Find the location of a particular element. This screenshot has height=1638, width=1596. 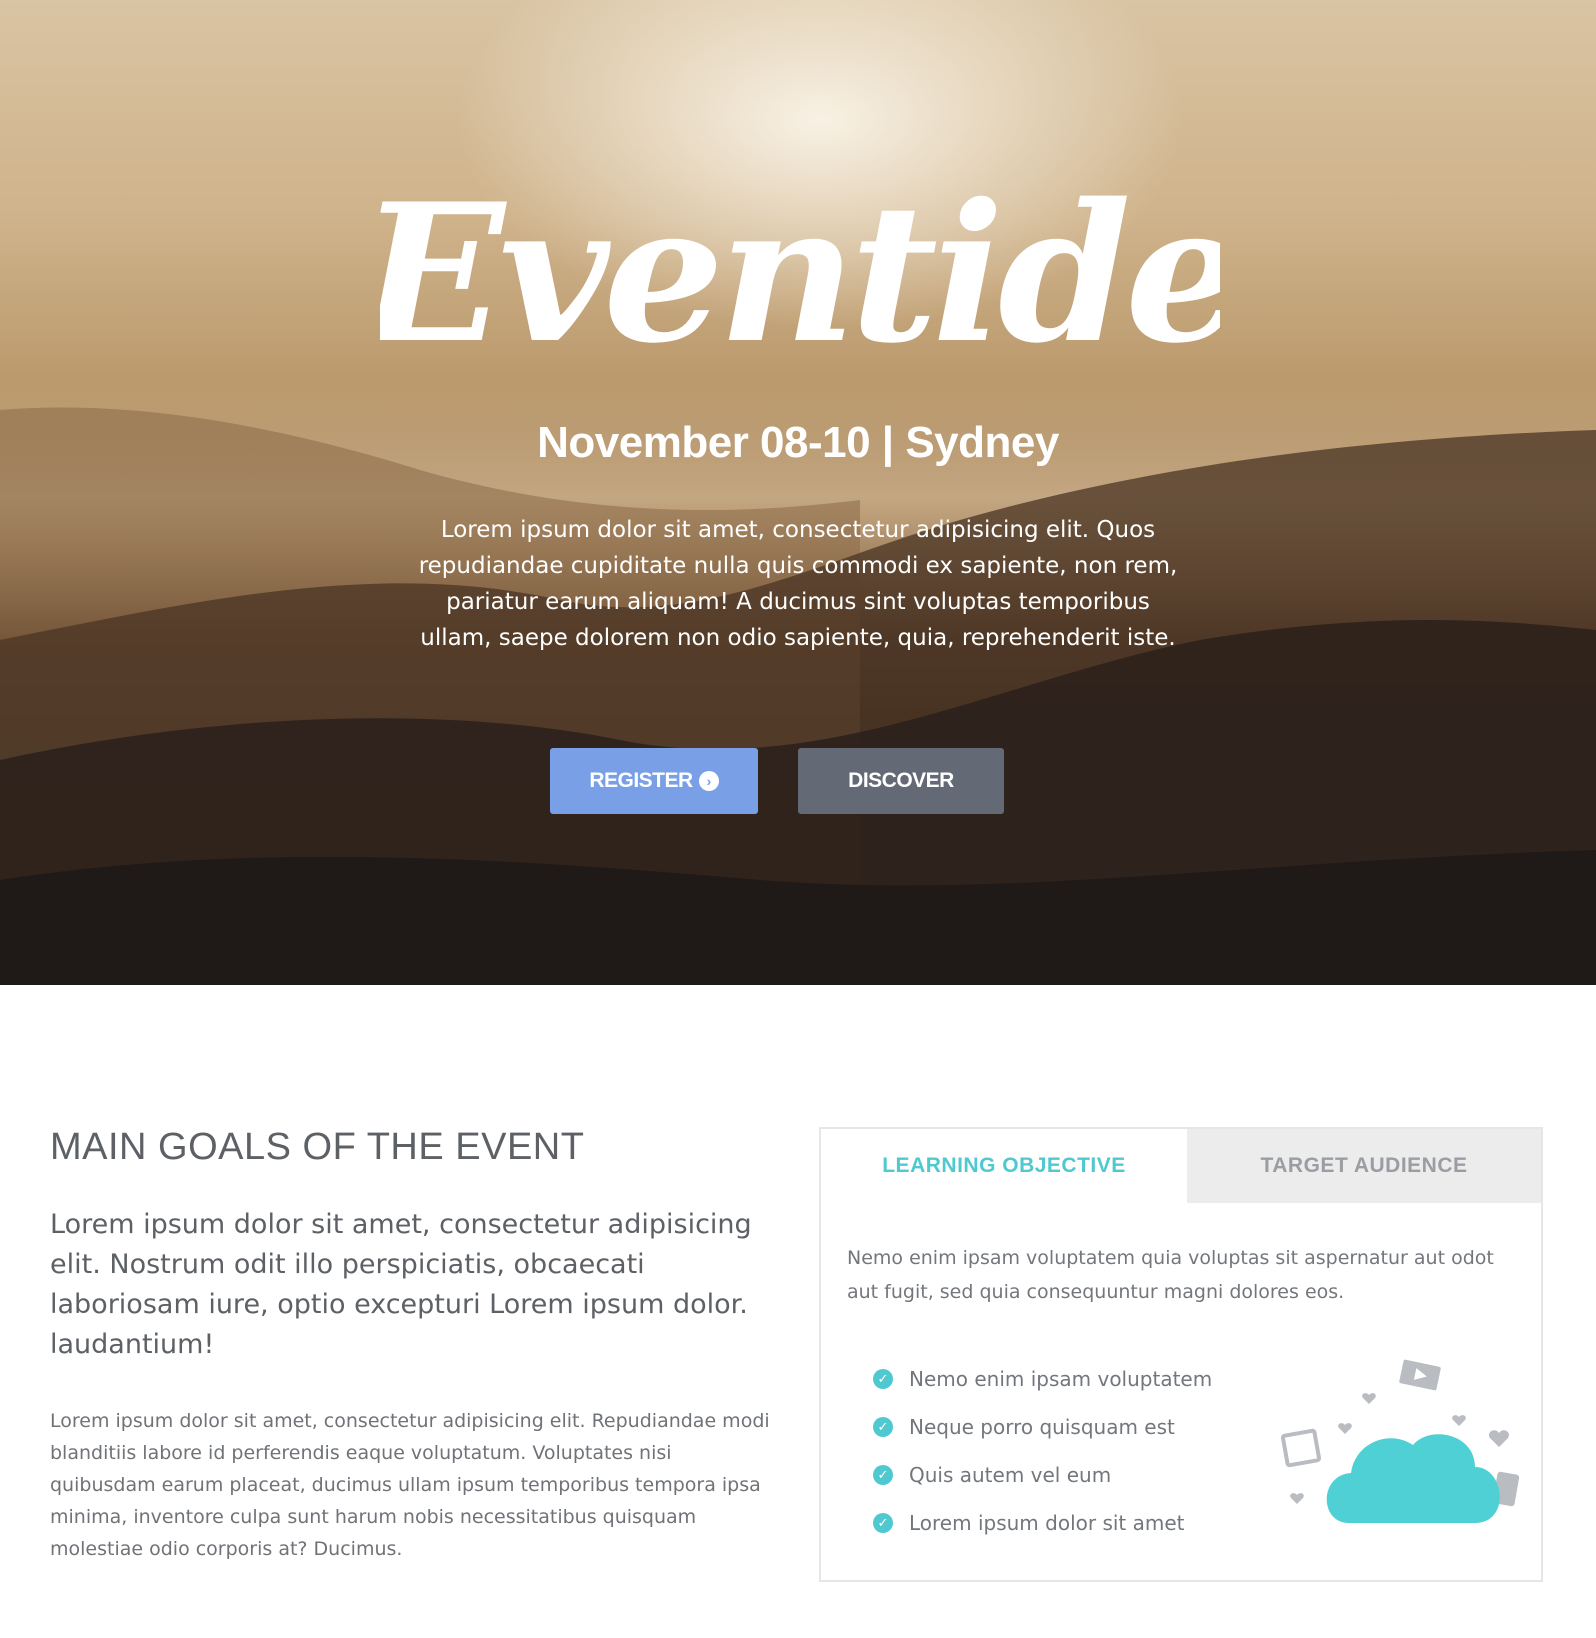

register-button: REGISTER › is located at coordinates (654, 781).